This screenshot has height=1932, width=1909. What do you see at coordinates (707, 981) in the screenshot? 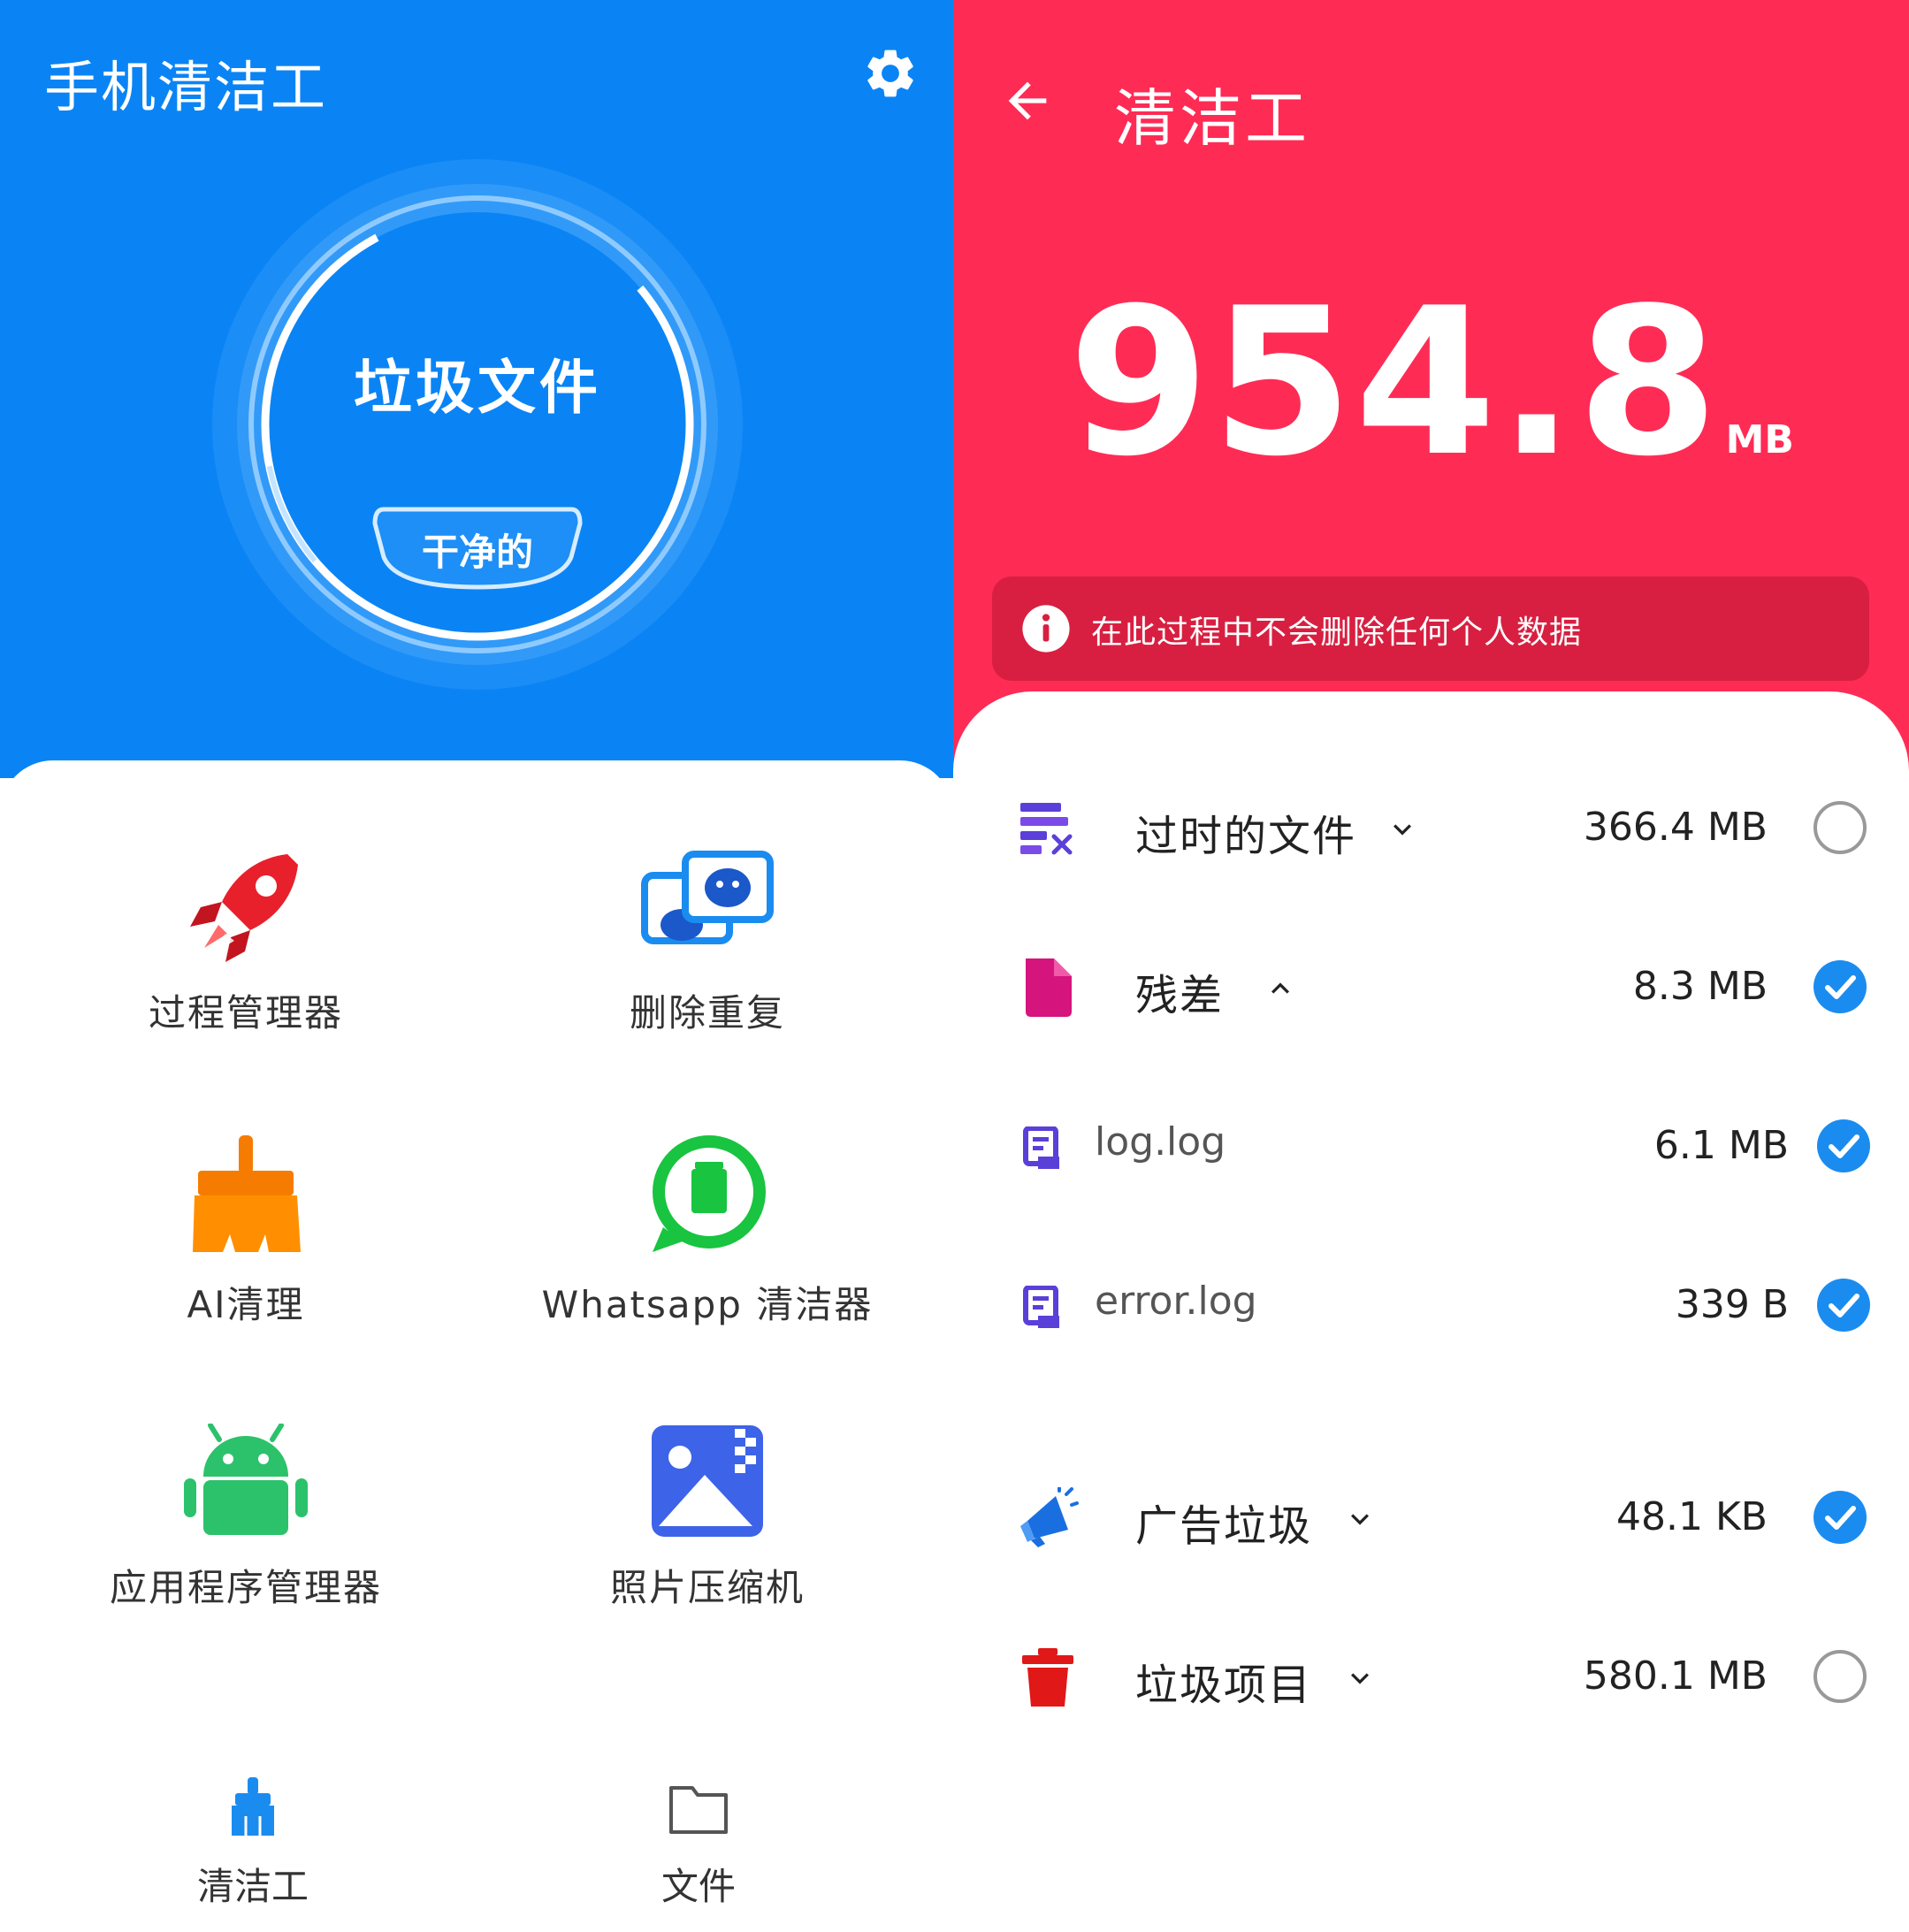
I see `tile-remove-duplicates: 删除重复` at bounding box center [707, 981].